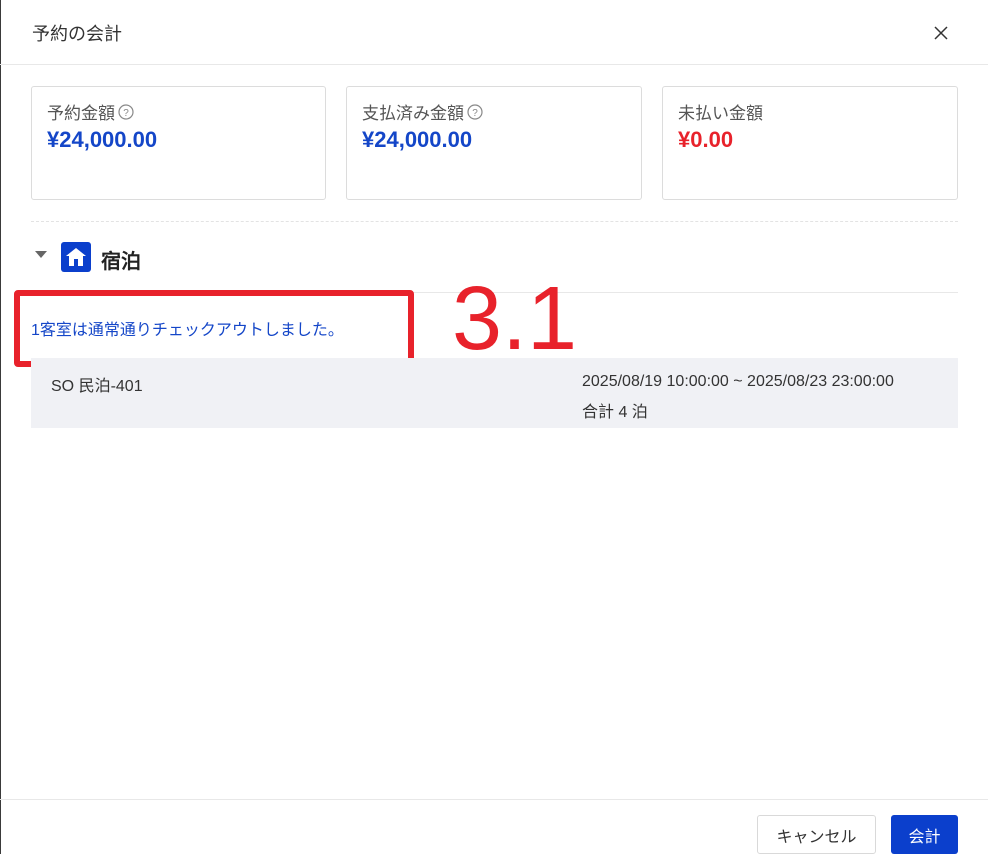  Describe the element at coordinates (76, 257) in the screenshot. I see `house-icon` at that location.